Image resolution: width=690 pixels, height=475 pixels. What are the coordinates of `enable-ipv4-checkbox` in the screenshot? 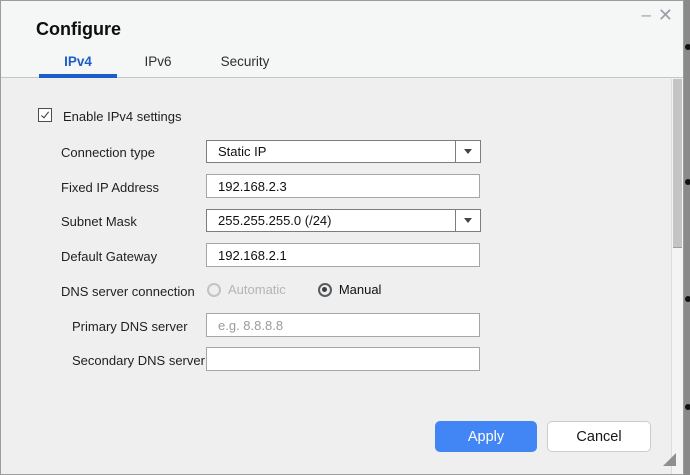 It's located at (45, 115).